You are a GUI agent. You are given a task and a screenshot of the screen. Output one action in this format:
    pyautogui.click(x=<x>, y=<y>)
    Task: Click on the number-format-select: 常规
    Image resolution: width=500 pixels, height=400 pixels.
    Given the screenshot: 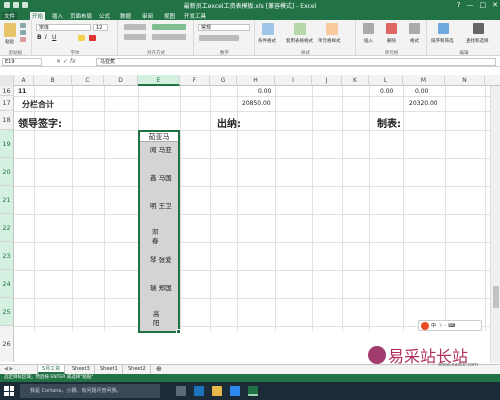 What is the action you would take?
    pyautogui.click(x=224, y=27)
    